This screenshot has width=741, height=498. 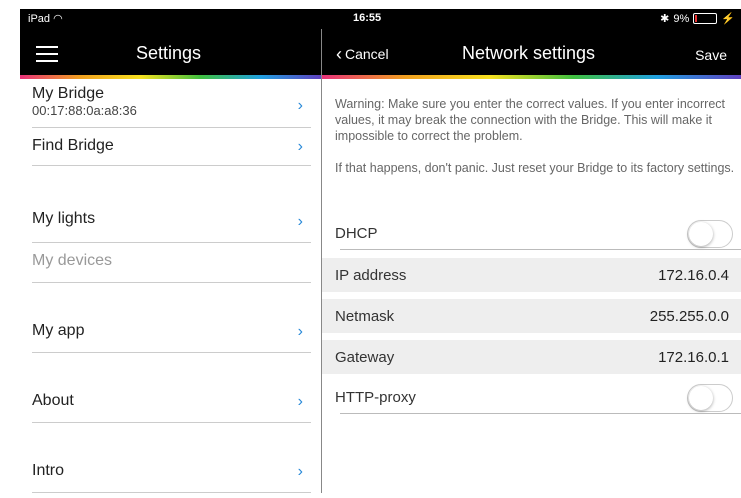 What do you see at coordinates (531, 275) in the screenshot?
I see `ip-address-row: IP address 172.16.0.4` at bounding box center [531, 275].